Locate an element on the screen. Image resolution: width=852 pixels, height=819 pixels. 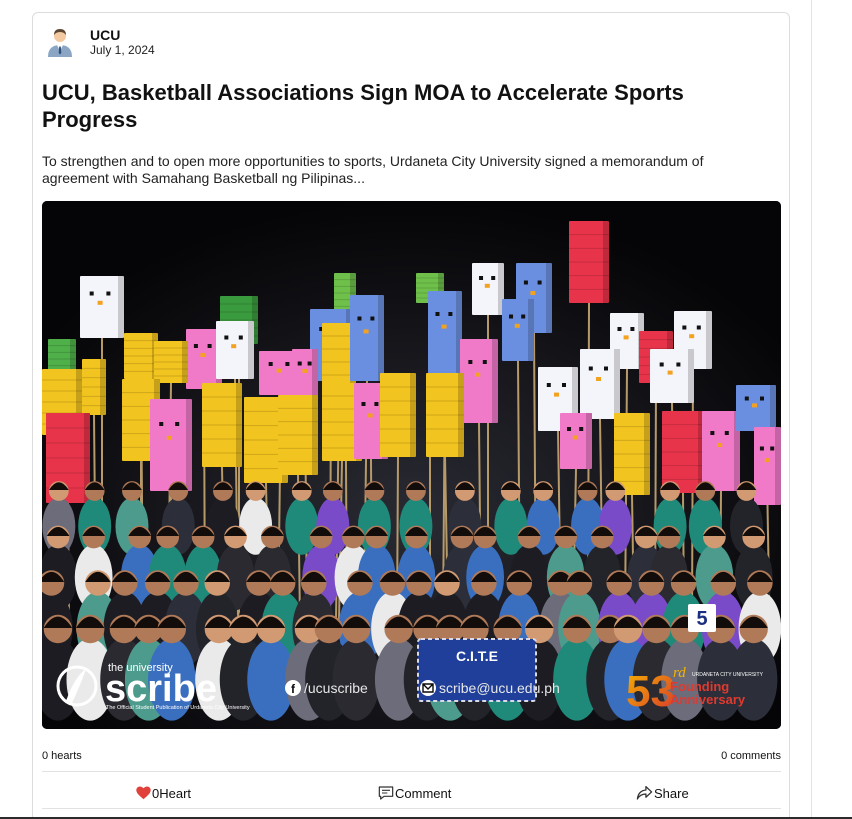
watermark-brand: scribe is located at coordinates (161, 689).